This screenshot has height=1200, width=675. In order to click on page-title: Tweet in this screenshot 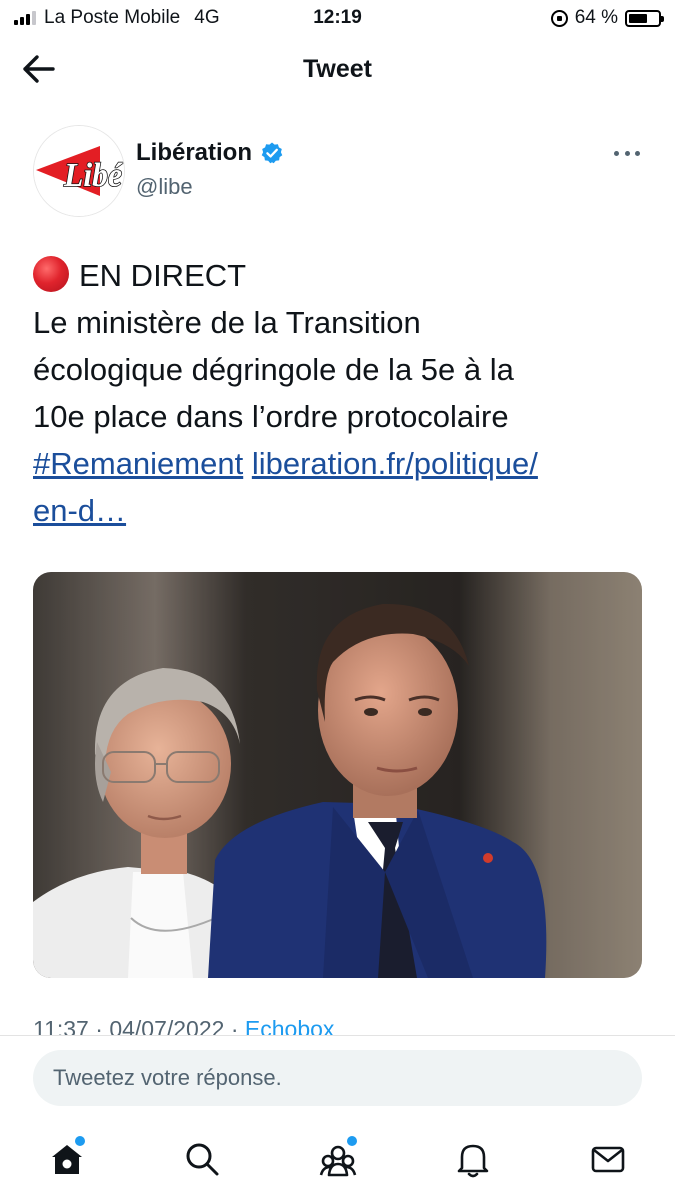, I will do `click(337, 69)`.